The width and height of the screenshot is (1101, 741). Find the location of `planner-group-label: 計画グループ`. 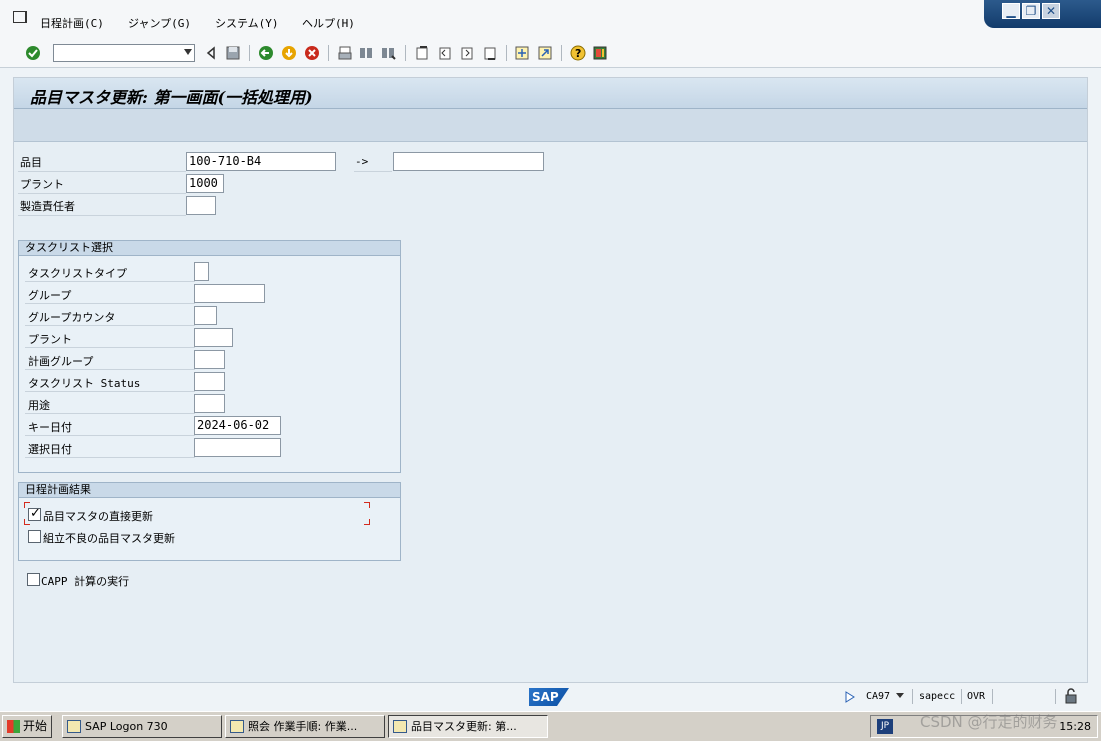

planner-group-label: 計画グループ is located at coordinates (61, 361).